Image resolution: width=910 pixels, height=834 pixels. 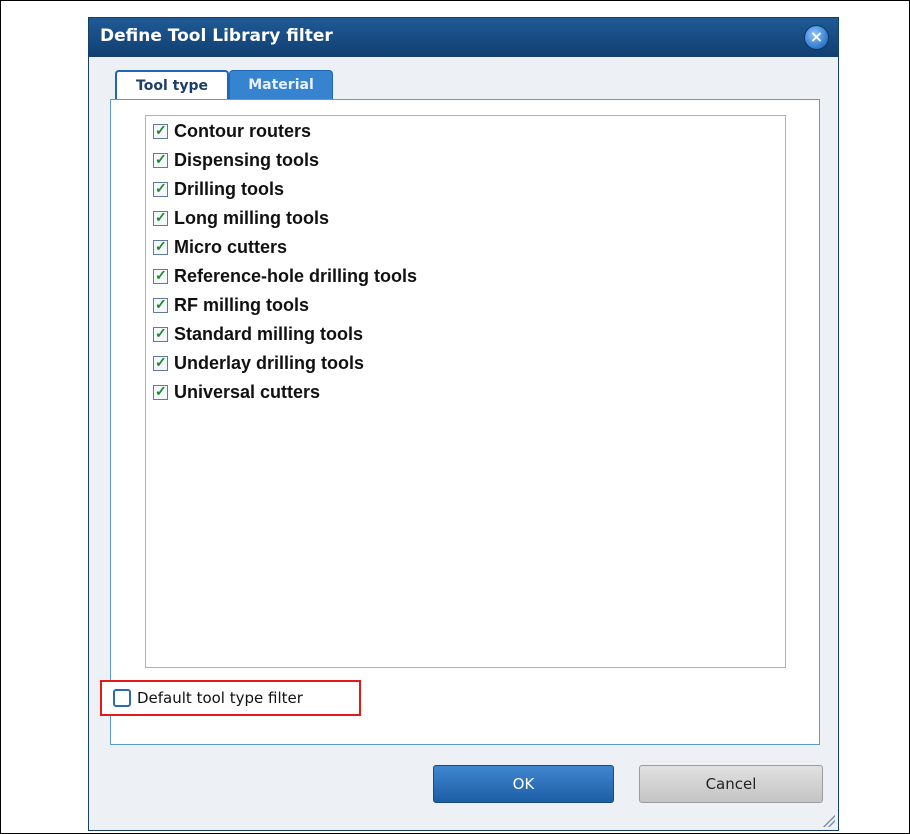 I want to click on list-item-underlay-drilling-tools: ✓ Underlay drilling tools, so click(x=258, y=363).